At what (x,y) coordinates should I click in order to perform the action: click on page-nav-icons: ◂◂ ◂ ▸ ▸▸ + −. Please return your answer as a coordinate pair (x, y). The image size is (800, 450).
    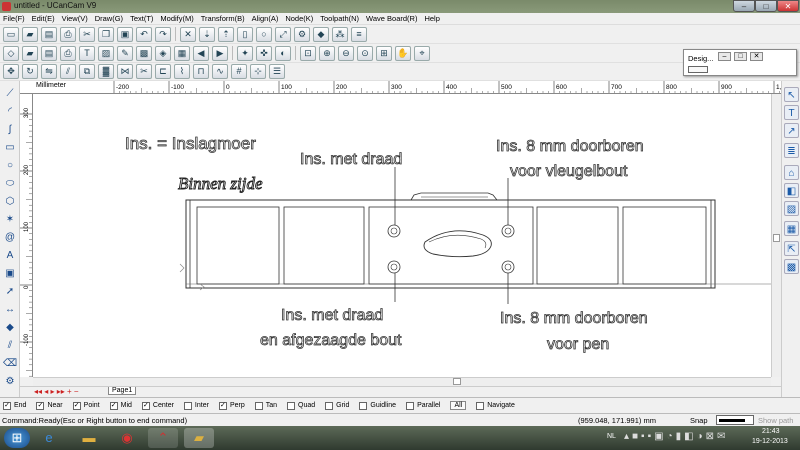
    Looking at the image, I should click on (56, 391).